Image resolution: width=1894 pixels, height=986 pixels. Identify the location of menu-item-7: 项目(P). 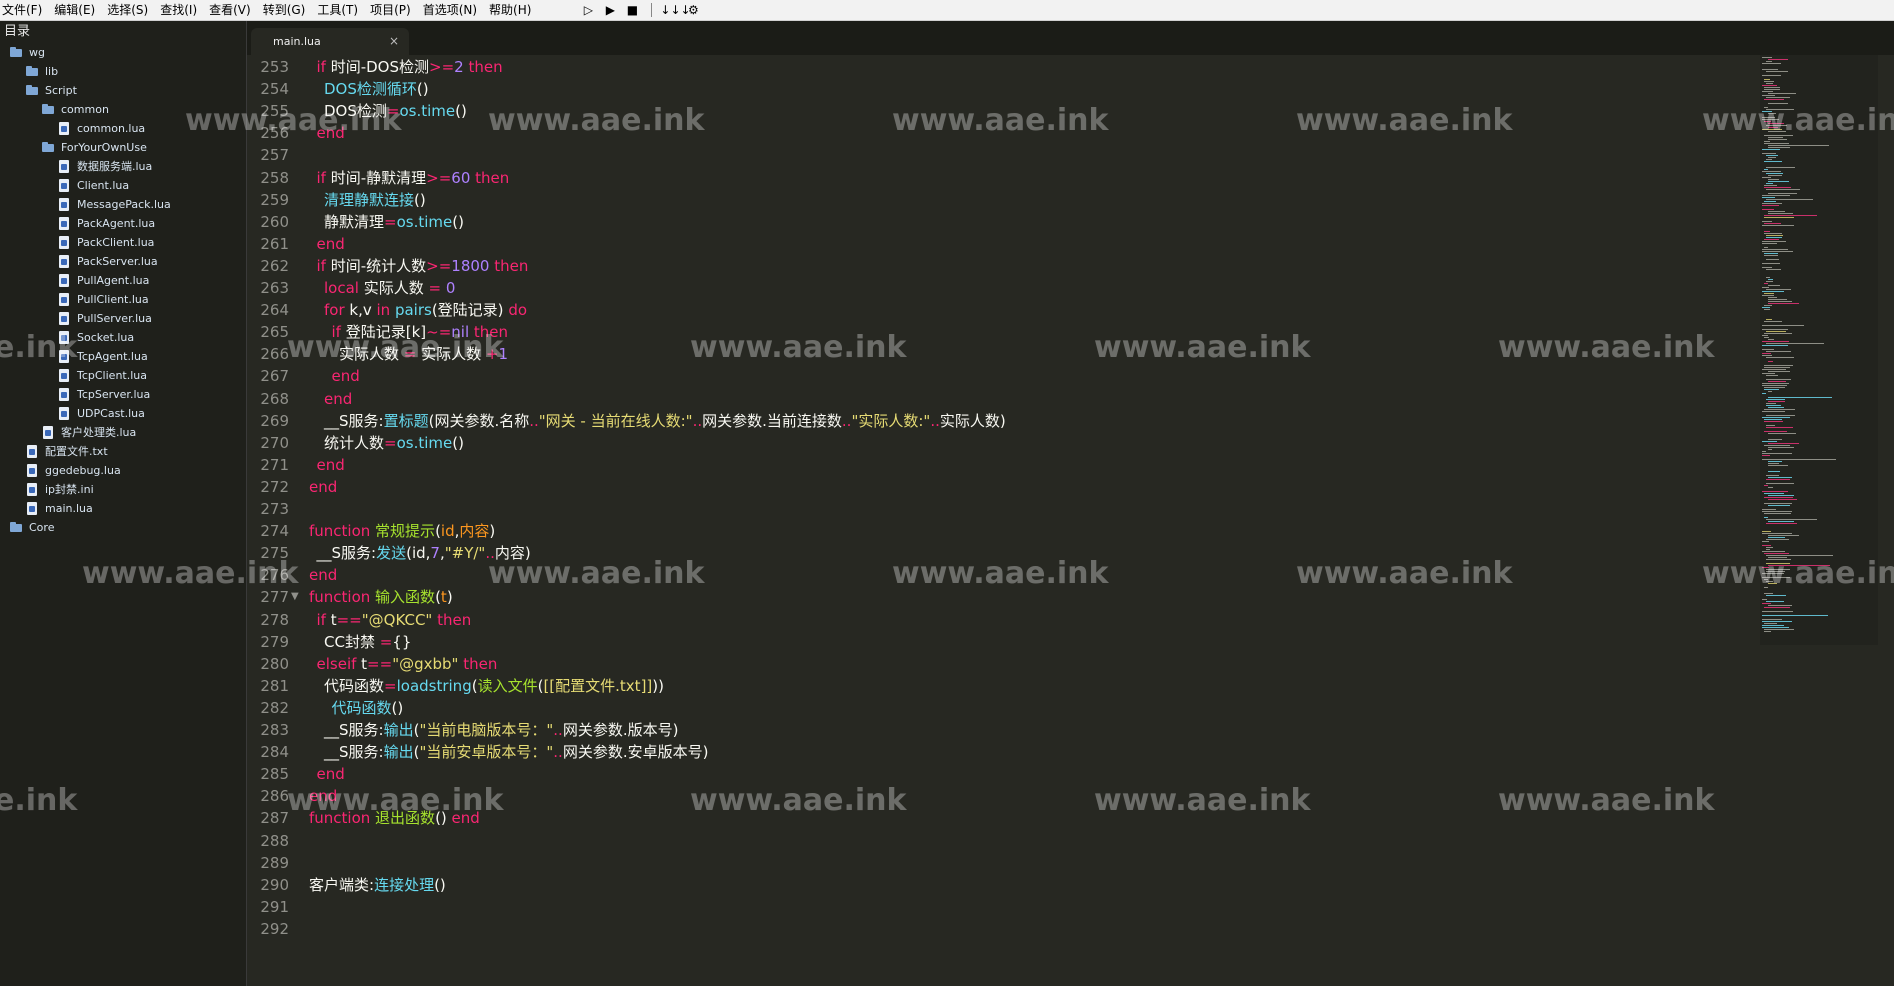
(390, 10).